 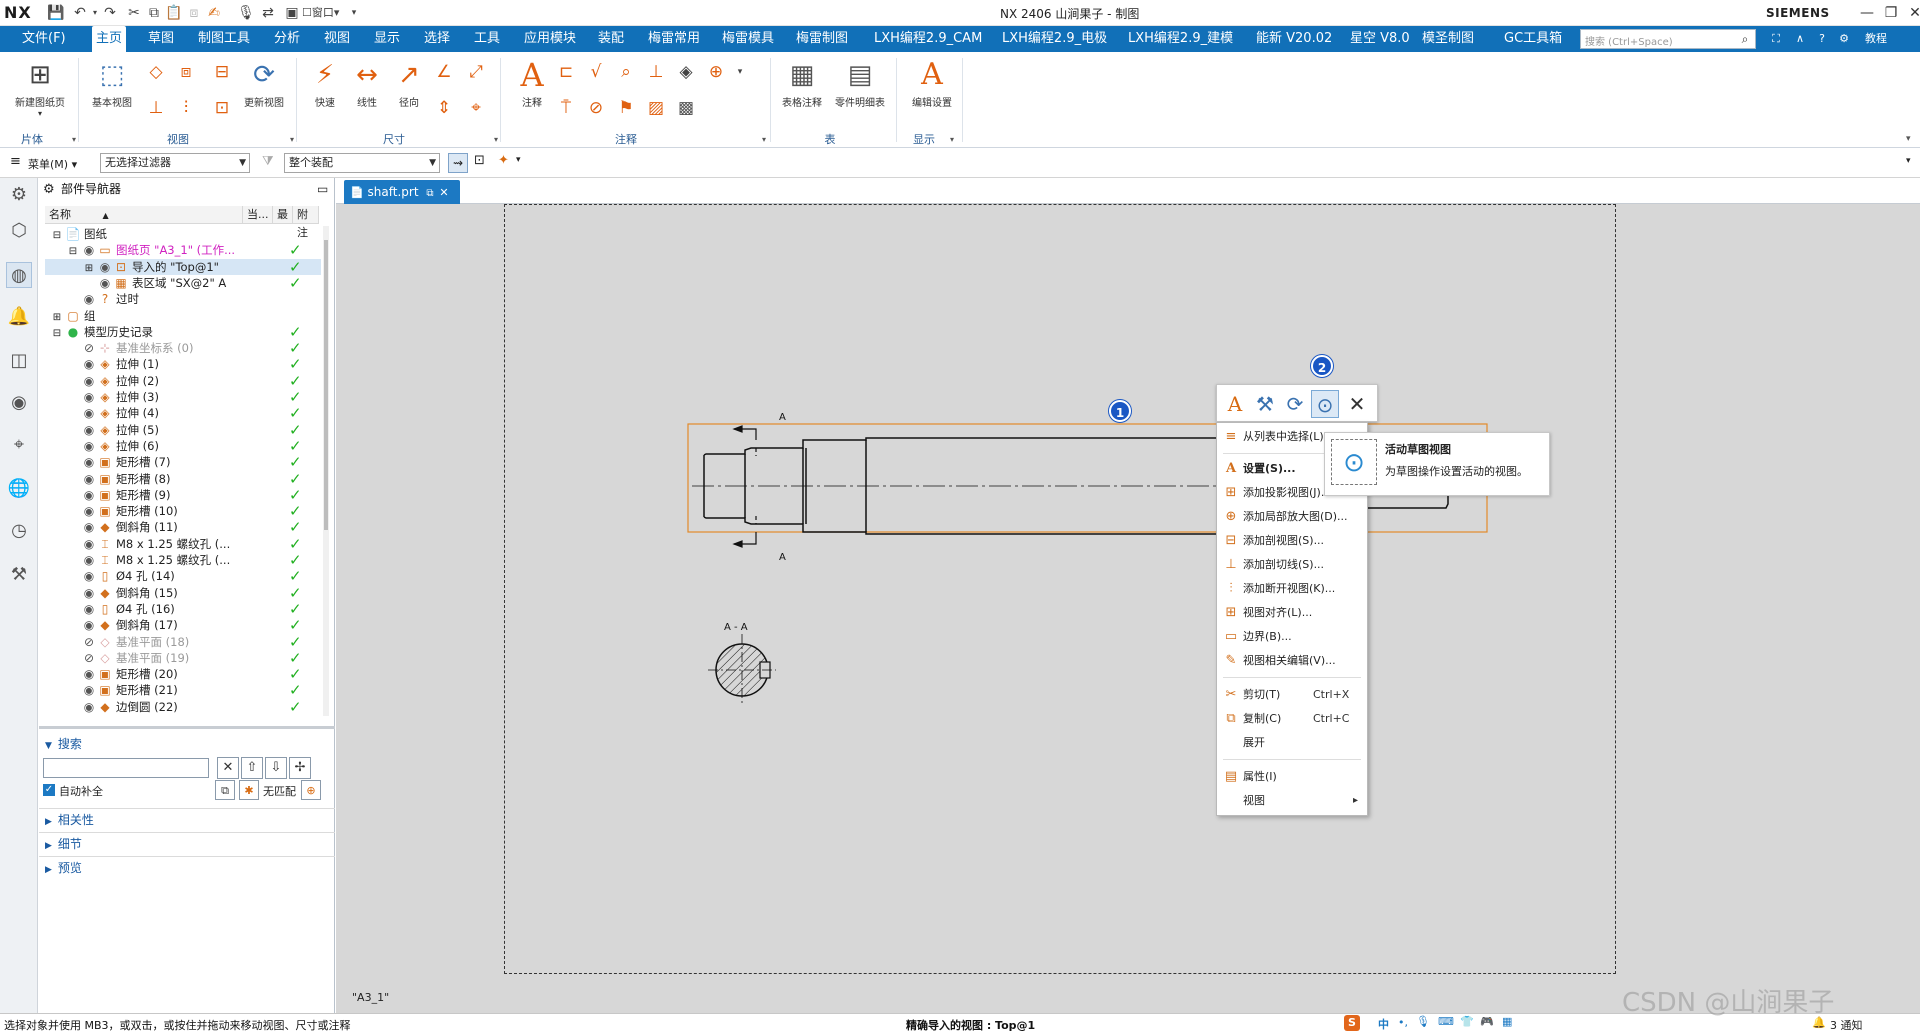 I want to click on update-view-button: ⟳ 更新视图, so click(x=264, y=89).